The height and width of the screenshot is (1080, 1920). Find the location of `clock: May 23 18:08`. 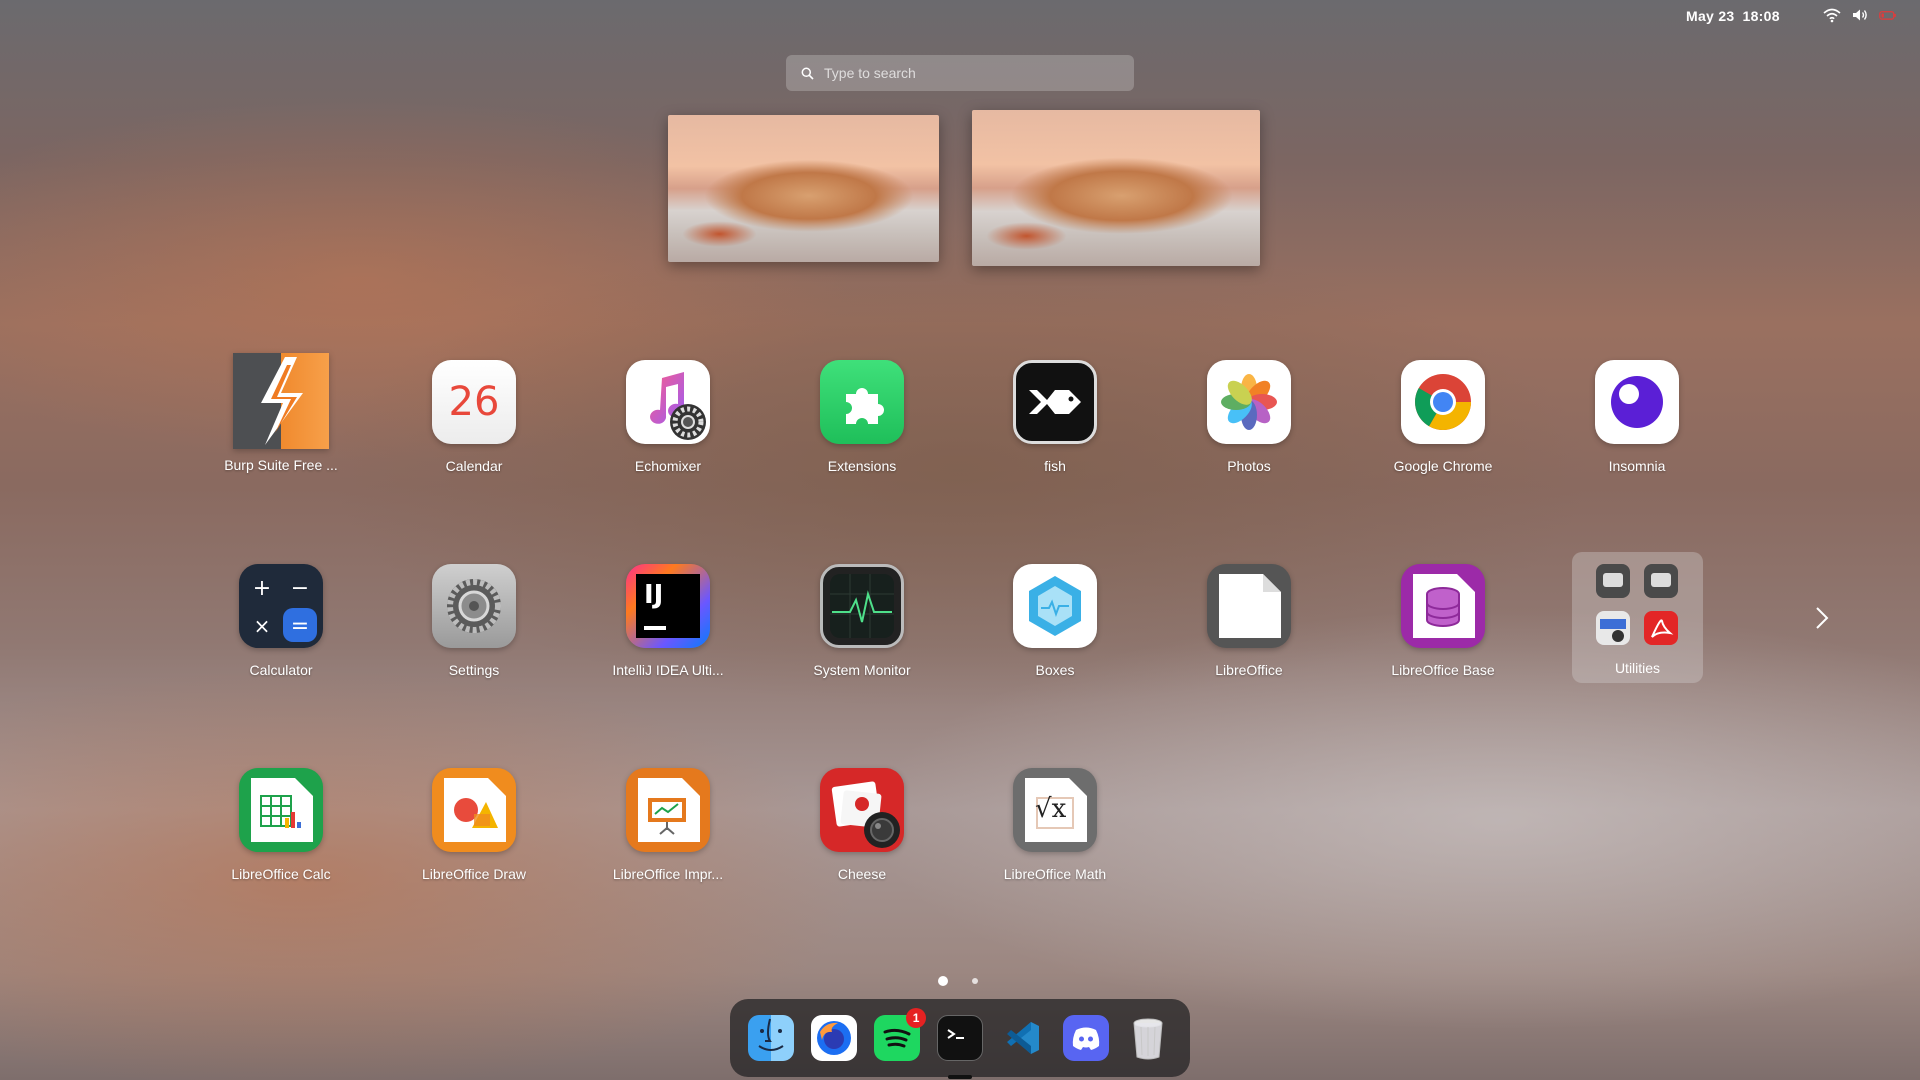

clock: May 23 18:08 is located at coordinates (1737, 16).